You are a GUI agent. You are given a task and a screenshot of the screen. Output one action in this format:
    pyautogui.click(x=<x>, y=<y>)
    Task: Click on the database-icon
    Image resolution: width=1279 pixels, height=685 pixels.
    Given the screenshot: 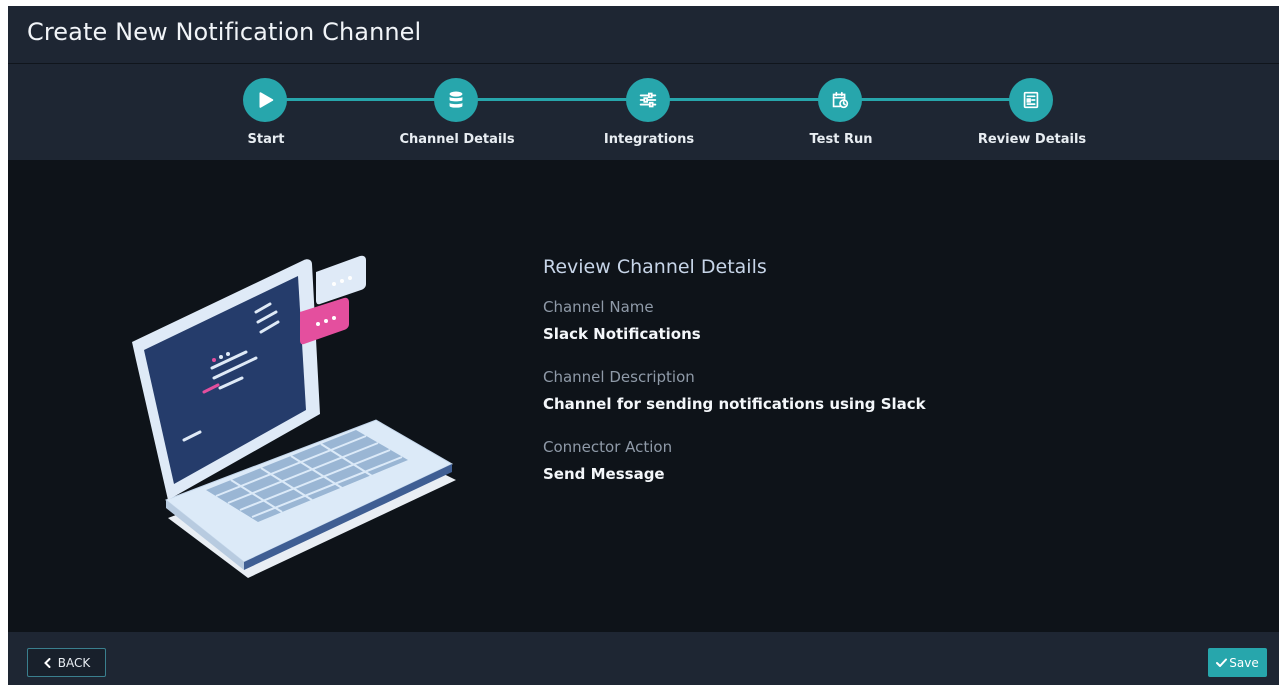 What is the action you would take?
    pyautogui.click(x=456, y=100)
    